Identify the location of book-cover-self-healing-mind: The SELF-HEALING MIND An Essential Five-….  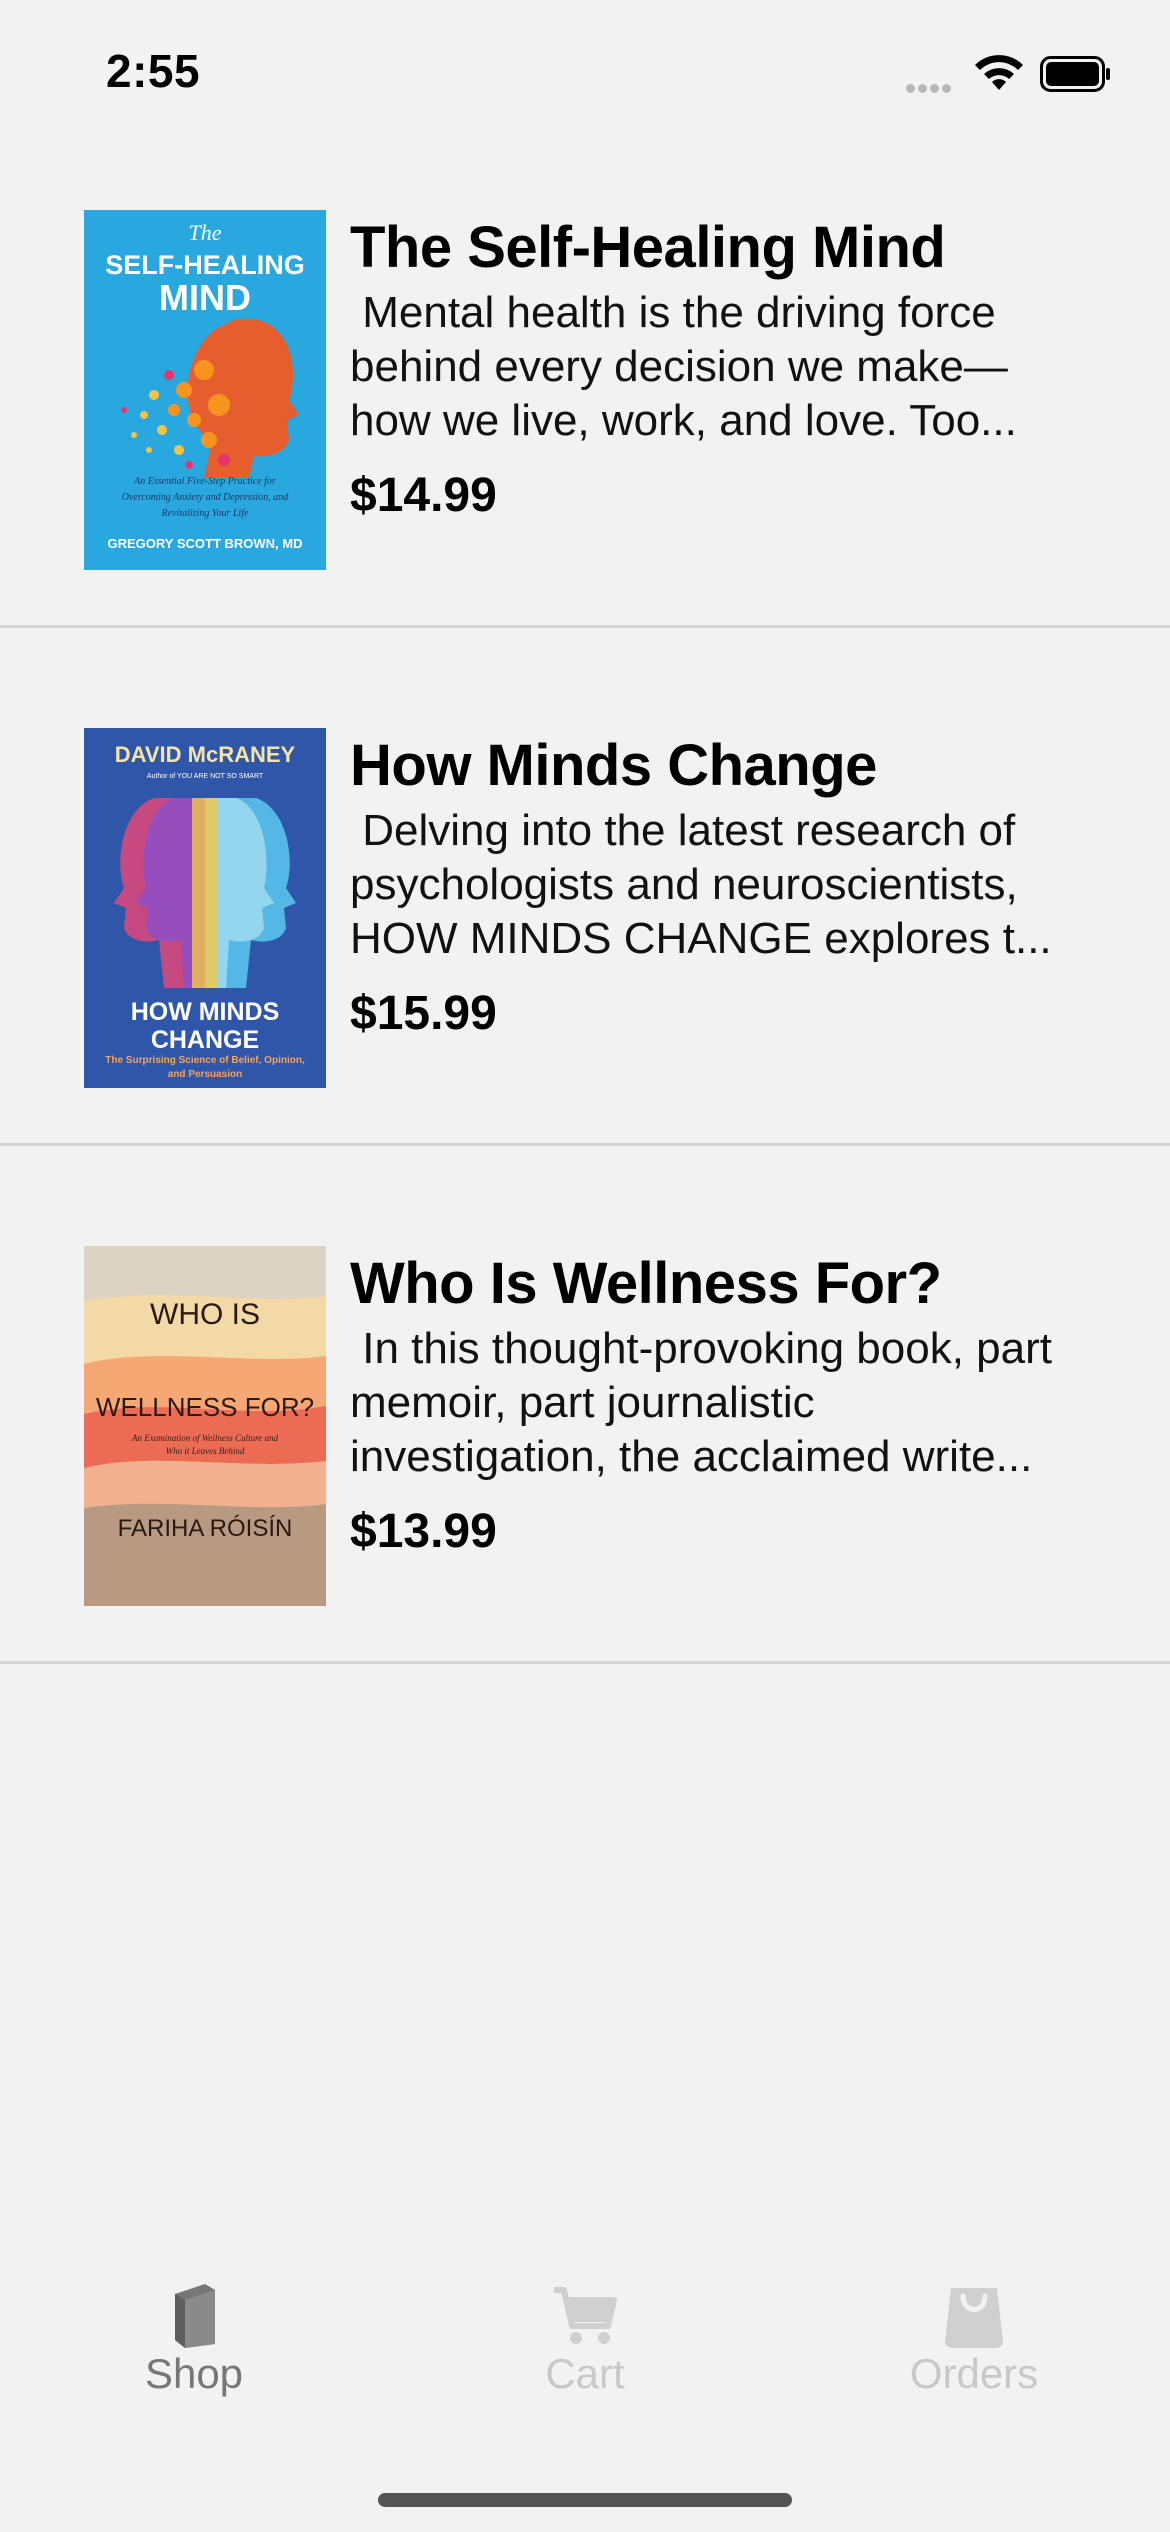
(205, 390).